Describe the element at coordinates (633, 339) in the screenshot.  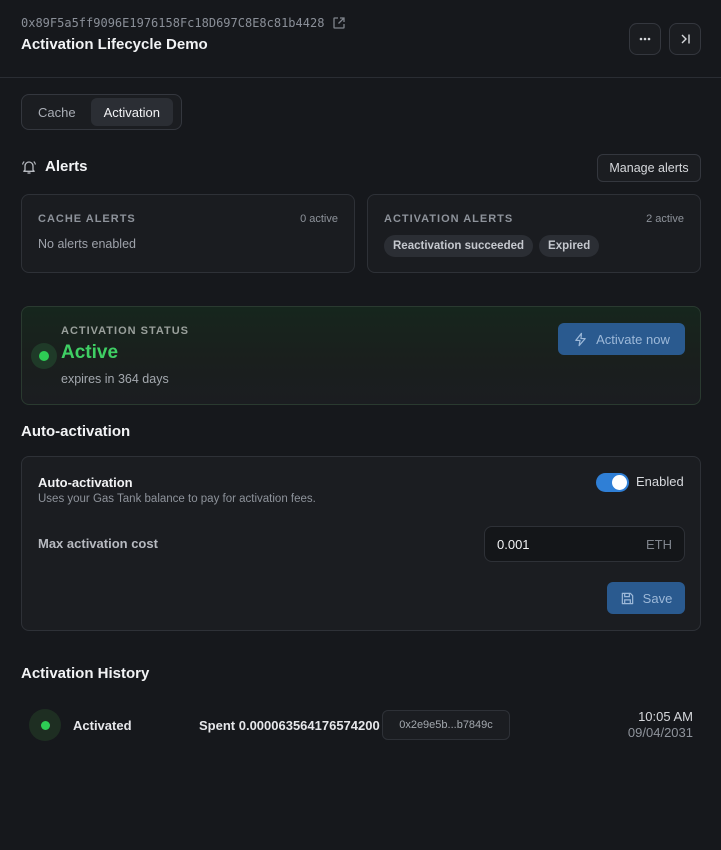
I see `activate-now-label: Activate now` at that location.